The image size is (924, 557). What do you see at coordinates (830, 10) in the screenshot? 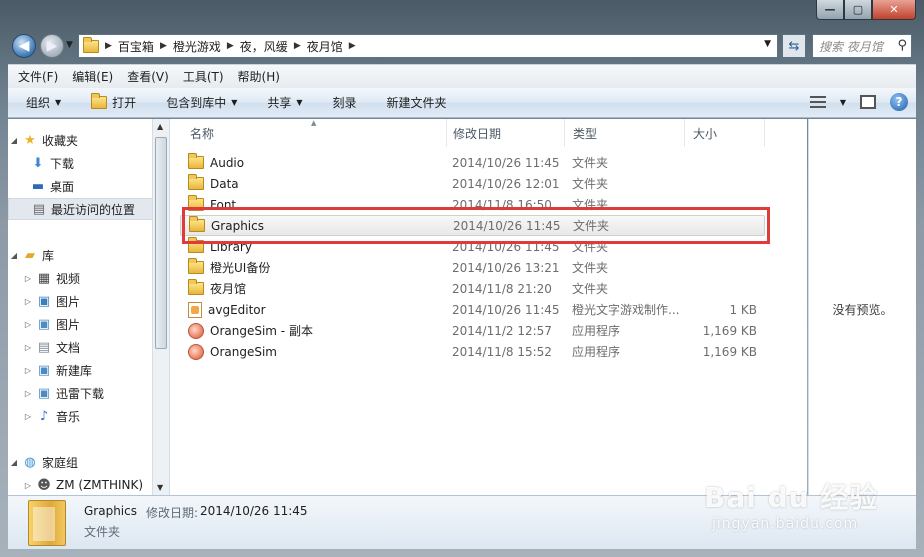
I see `minimize-button: —` at bounding box center [830, 10].